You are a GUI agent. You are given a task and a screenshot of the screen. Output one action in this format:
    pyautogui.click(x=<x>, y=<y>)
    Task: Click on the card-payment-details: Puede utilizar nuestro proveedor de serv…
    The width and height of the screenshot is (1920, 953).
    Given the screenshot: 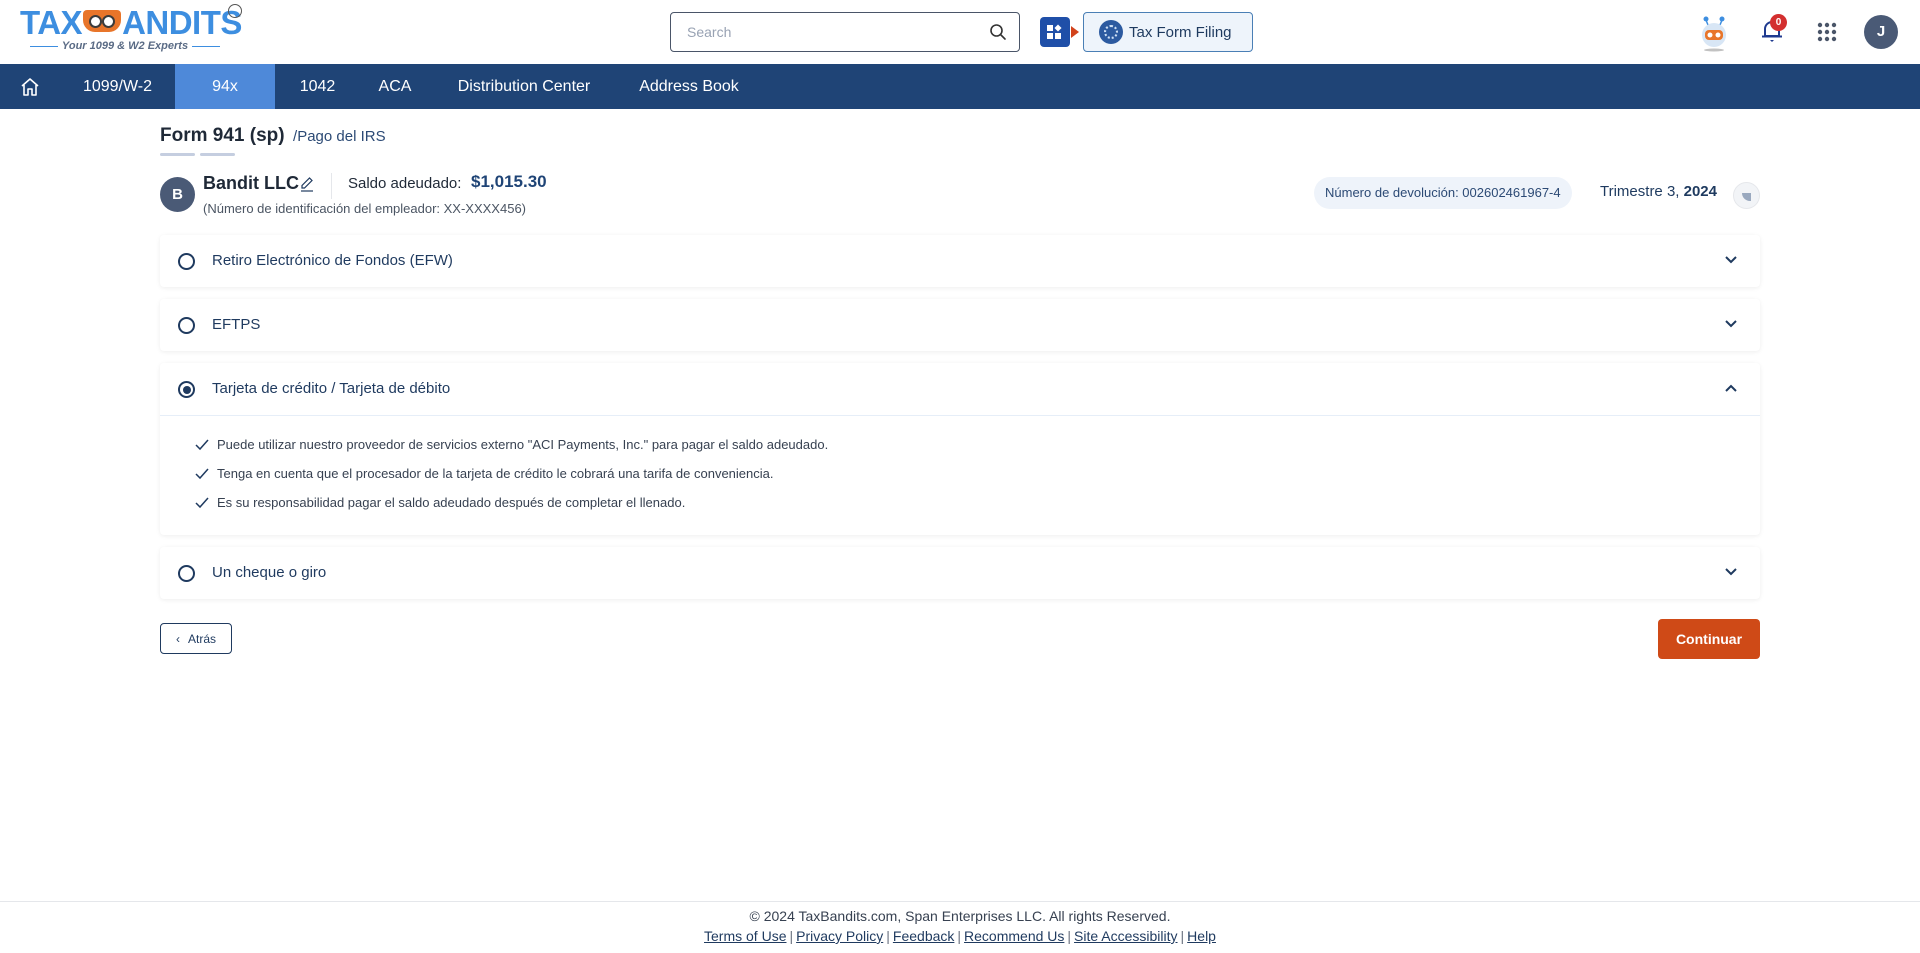 What is the action you would take?
    pyautogui.click(x=960, y=475)
    